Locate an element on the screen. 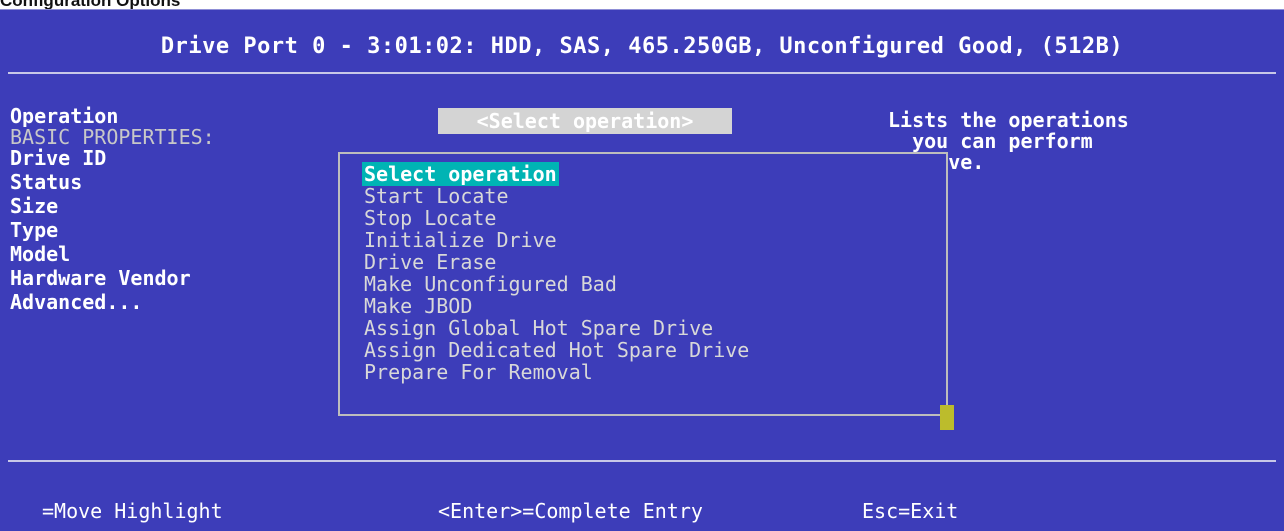 The width and height of the screenshot is (1284, 531). dropdown-option: Stop Locate is located at coordinates (430, 218).